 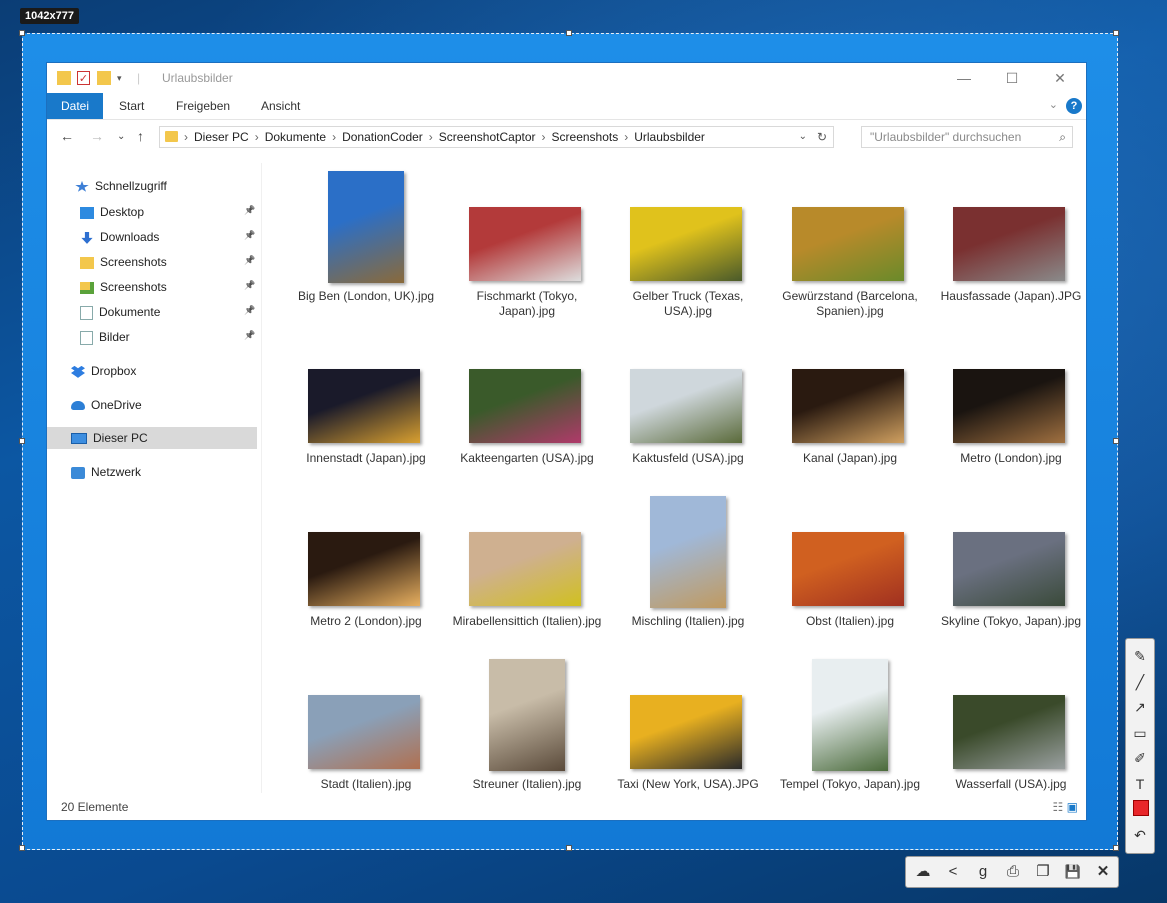 What do you see at coordinates (850, 784) in the screenshot?
I see `file-name: Tempel (Tokyo, Japan).jpg` at bounding box center [850, 784].